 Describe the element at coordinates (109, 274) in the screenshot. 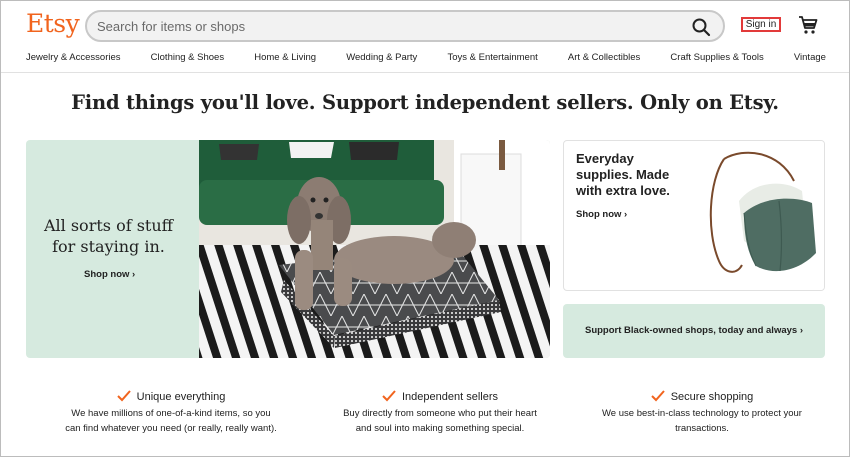

I see `hero-shop-now-link: Shop now ›` at that location.